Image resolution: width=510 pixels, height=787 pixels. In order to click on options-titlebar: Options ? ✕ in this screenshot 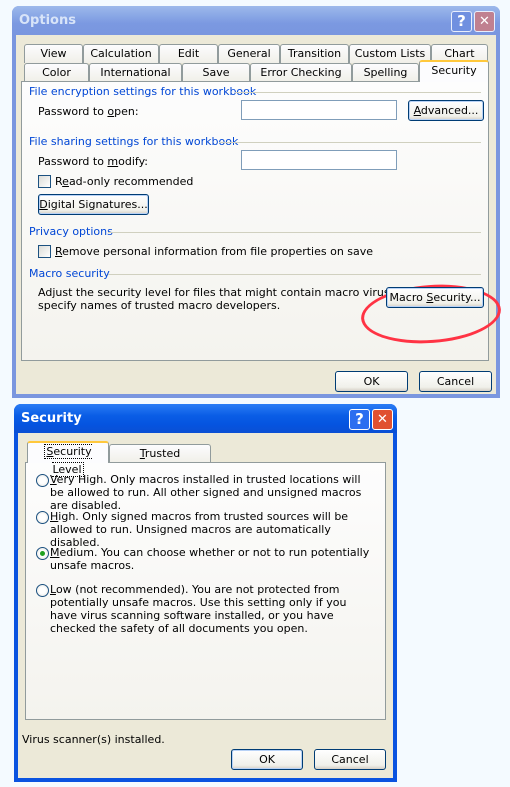, I will do `click(256, 20)`.